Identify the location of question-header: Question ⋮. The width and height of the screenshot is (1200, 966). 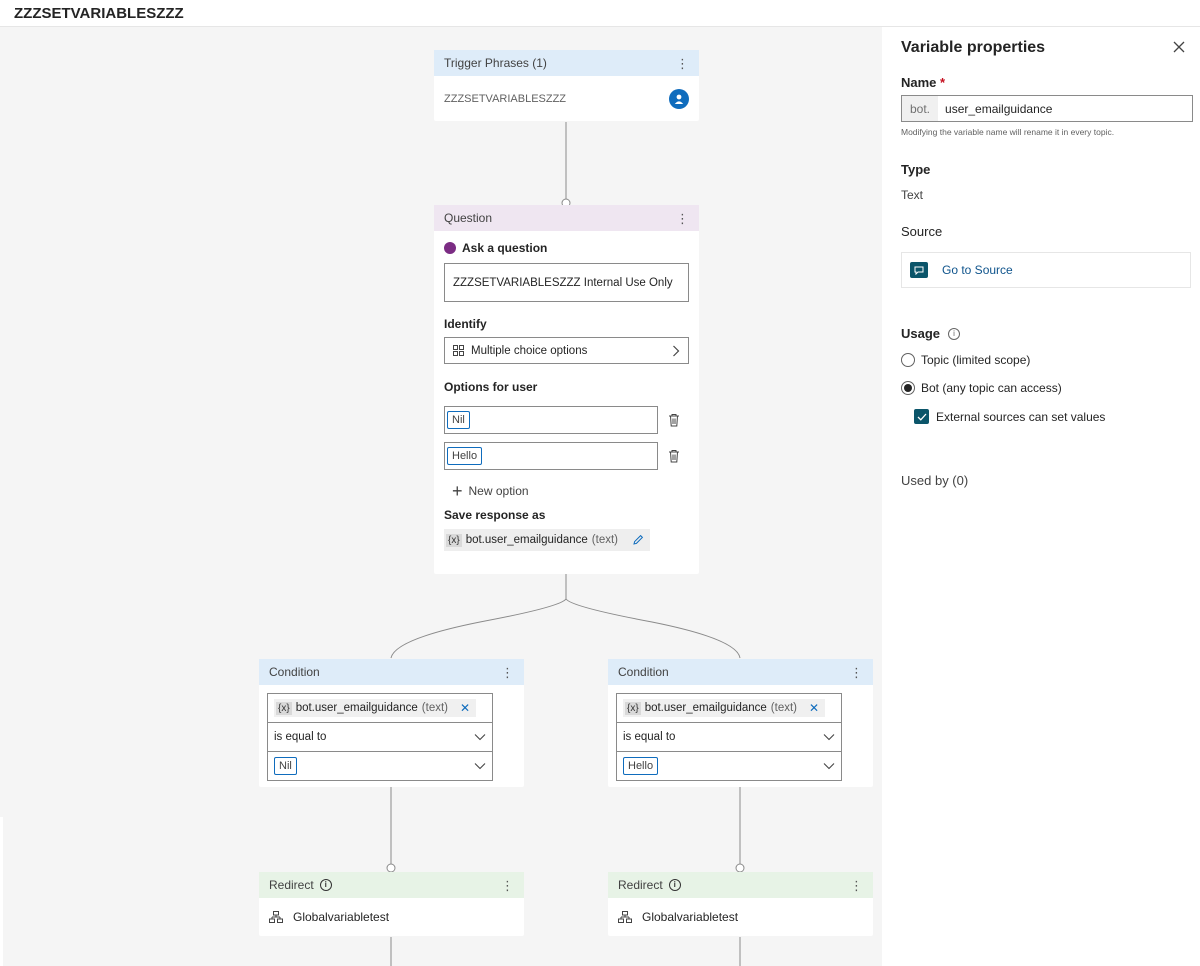
(566, 218).